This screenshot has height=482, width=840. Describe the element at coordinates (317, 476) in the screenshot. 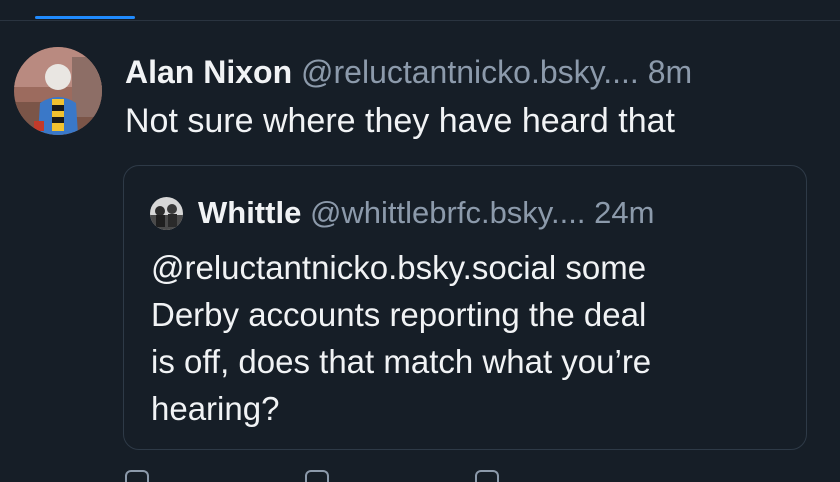

I see `repost-icon` at that location.